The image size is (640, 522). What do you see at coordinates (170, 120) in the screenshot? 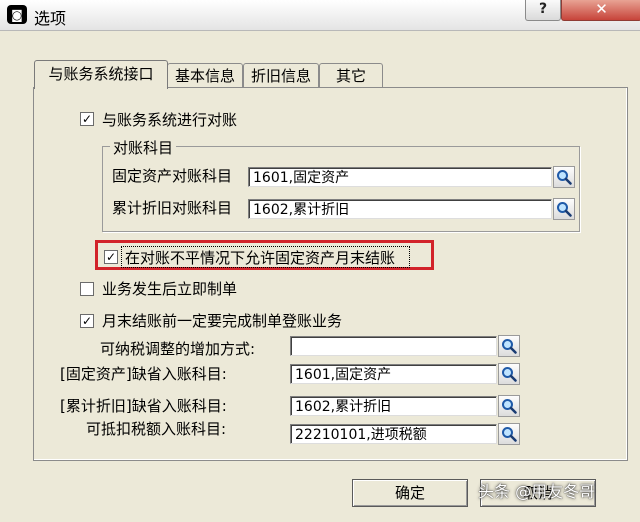
I see `reconcile-label: 与账务系统进行对账` at bounding box center [170, 120].